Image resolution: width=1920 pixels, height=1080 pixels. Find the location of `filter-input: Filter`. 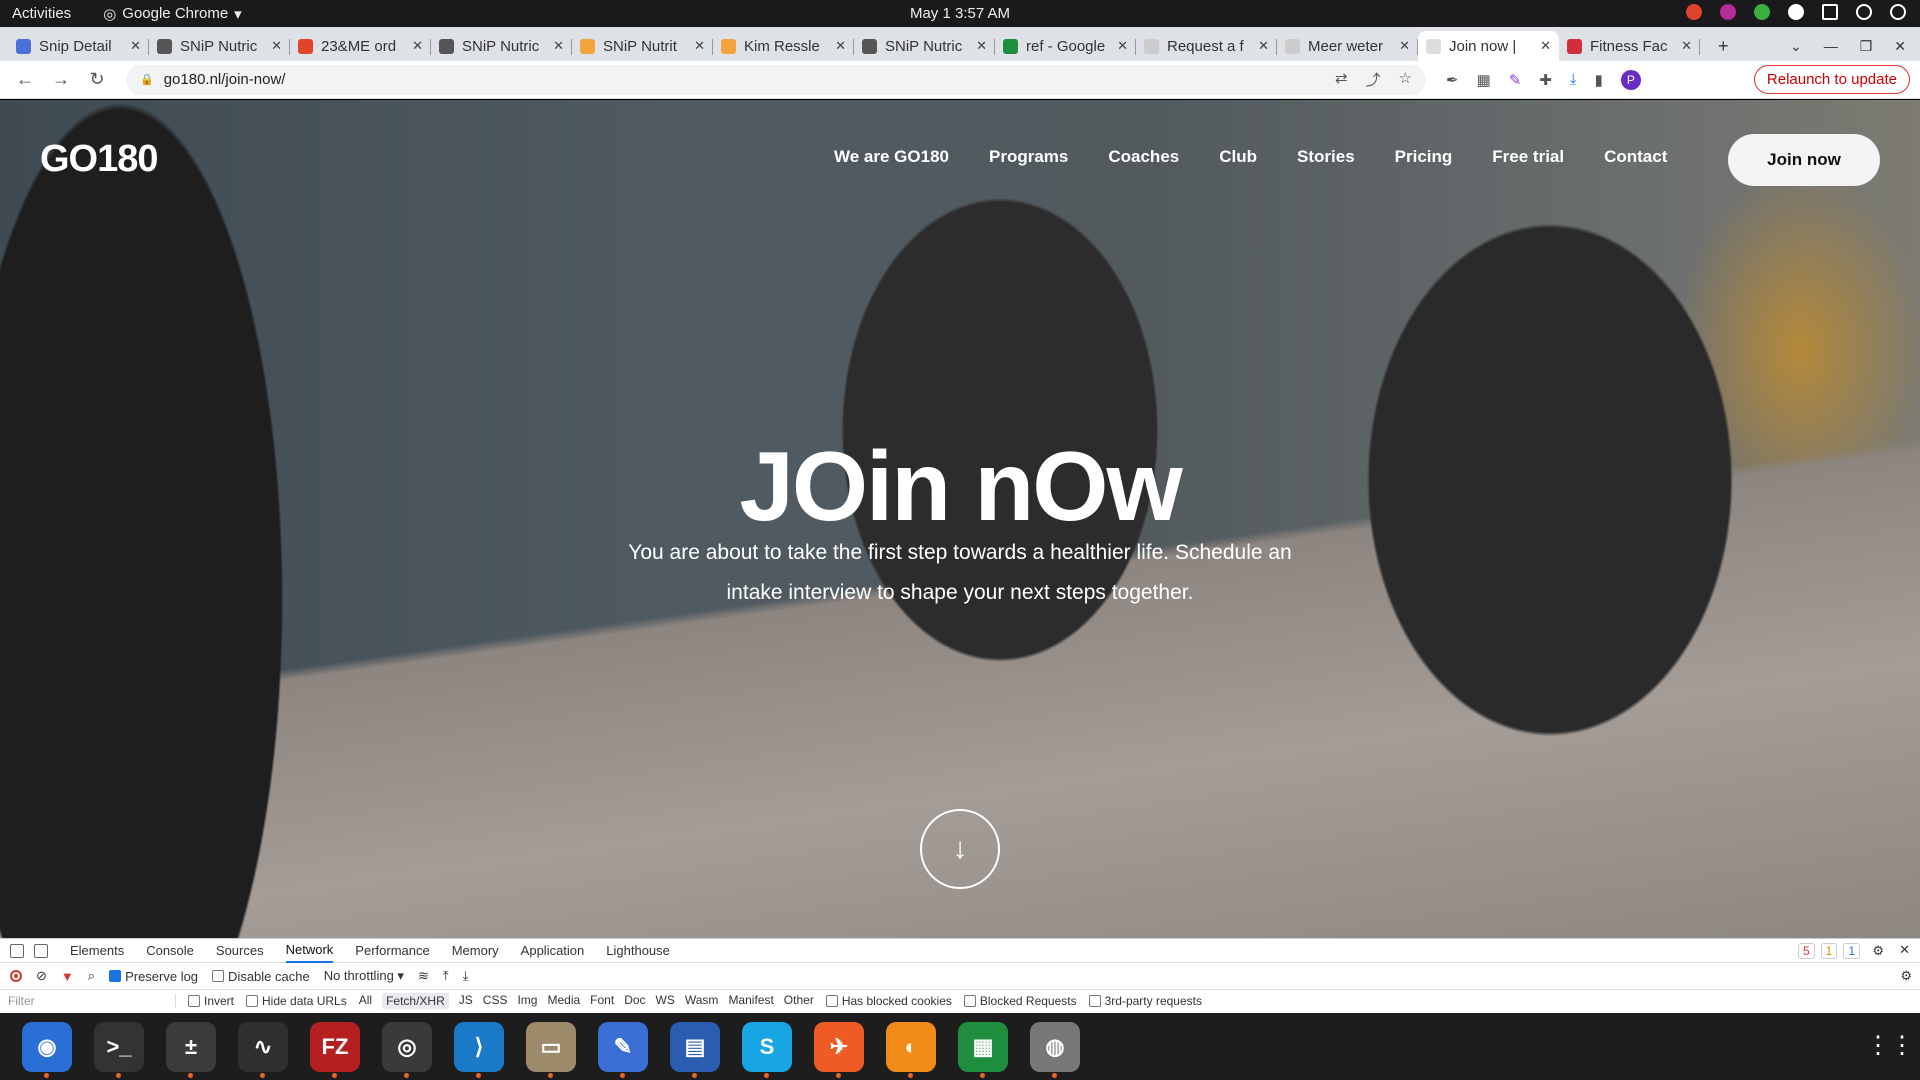

filter-input: Filter is located at coordinates (92, 1001).